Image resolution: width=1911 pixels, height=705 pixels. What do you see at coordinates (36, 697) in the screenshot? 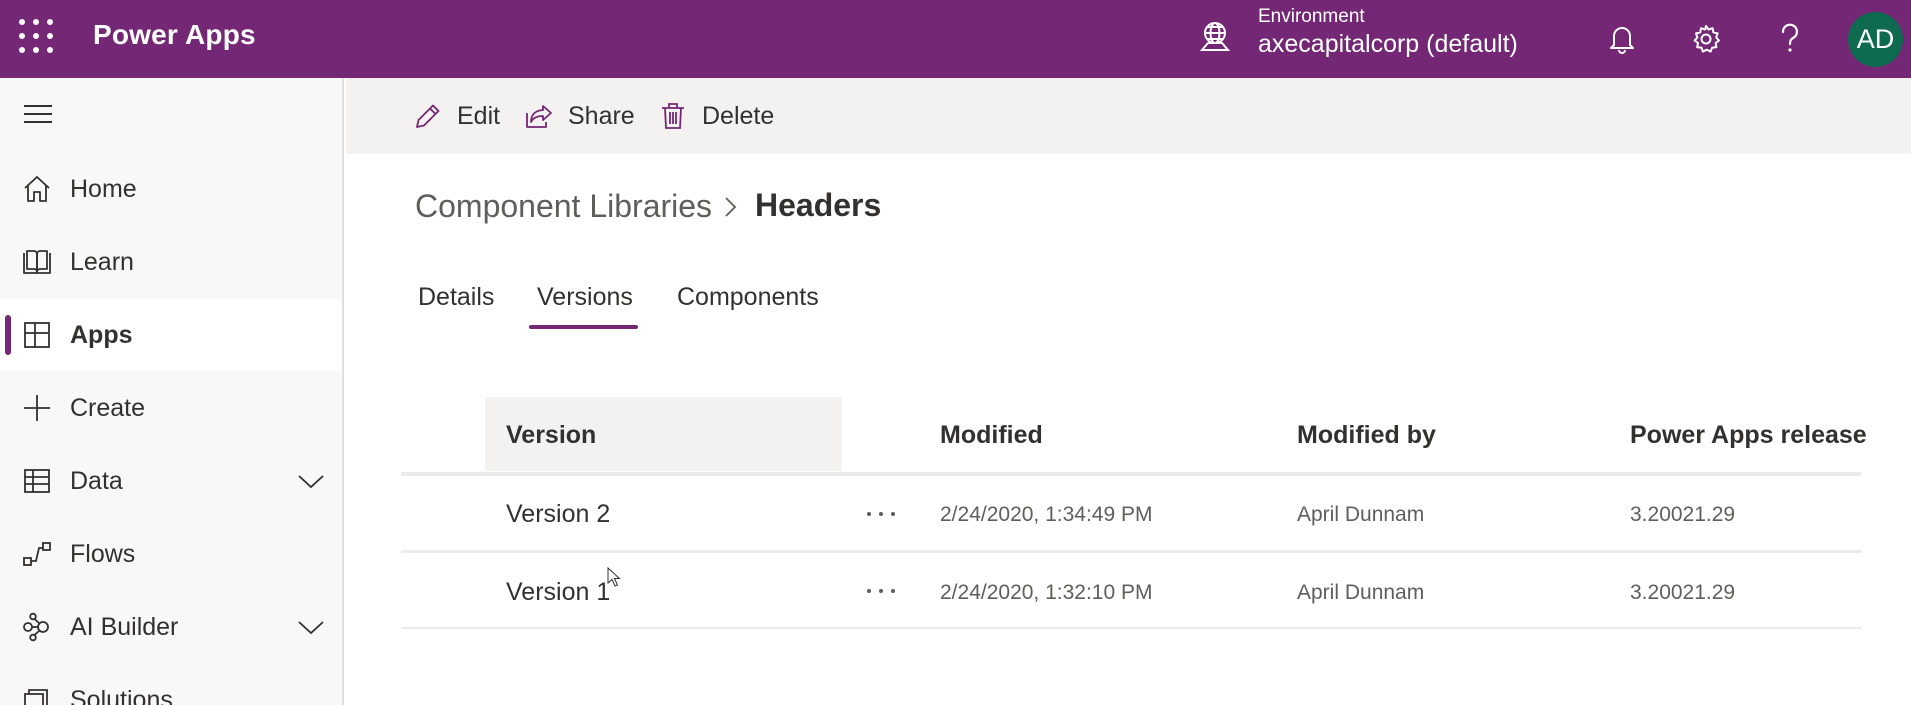
I see `solutions-icon` at bounding box center [36, 697].